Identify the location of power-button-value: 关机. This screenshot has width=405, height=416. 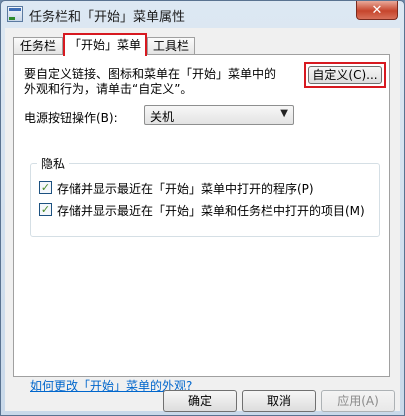
(162, 117).